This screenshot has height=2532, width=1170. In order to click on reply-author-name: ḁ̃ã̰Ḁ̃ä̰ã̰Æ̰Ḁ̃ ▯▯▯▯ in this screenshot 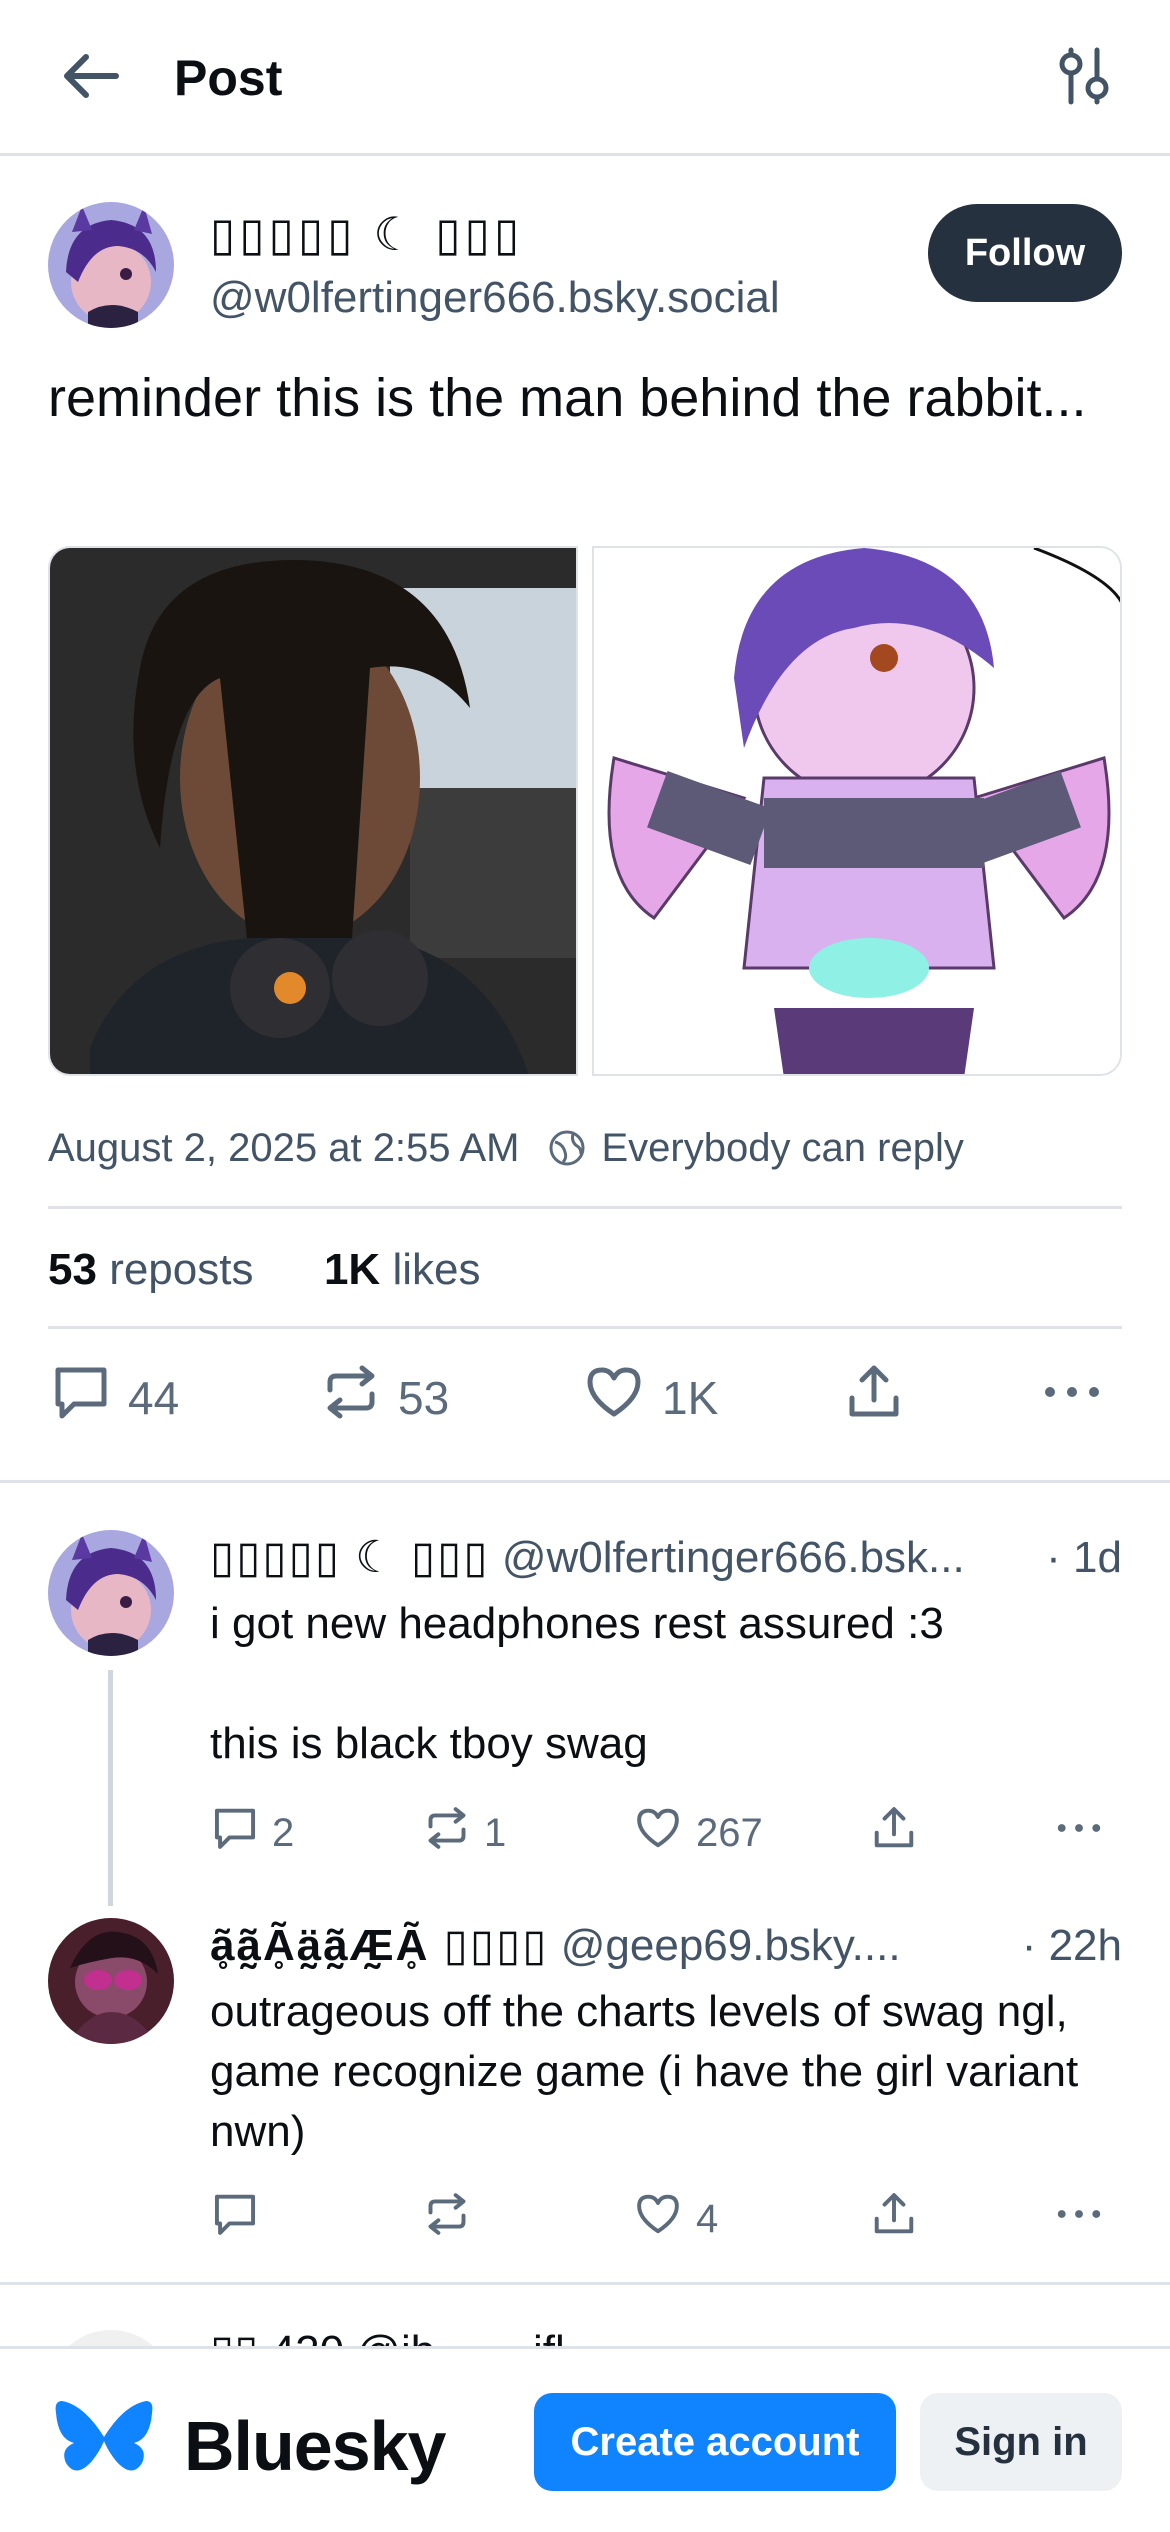, I will do `click(379, 1945)`.